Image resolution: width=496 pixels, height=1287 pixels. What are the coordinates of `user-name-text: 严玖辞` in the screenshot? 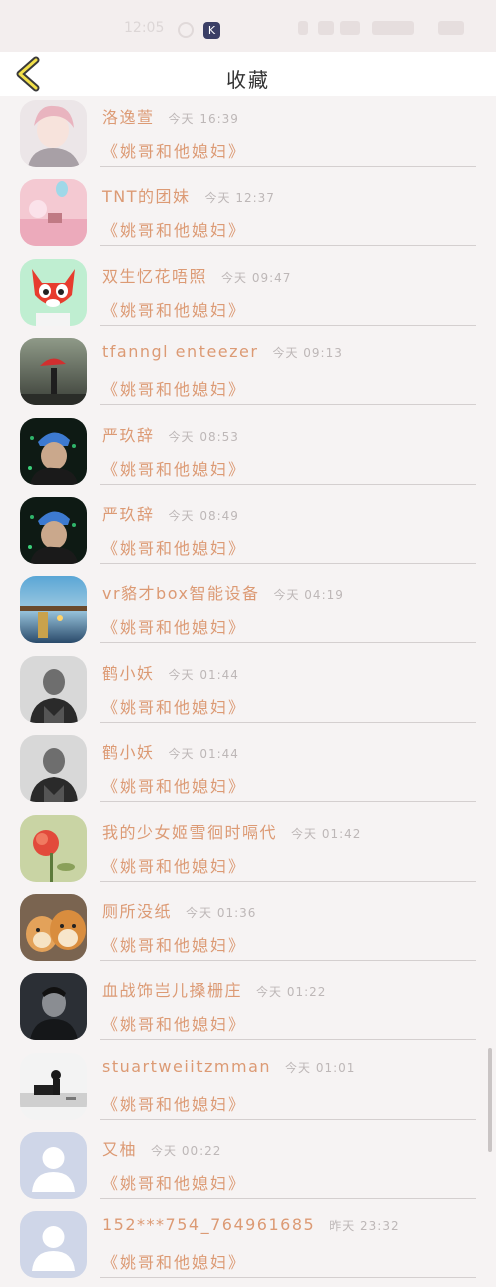 It's located at (128, 514).